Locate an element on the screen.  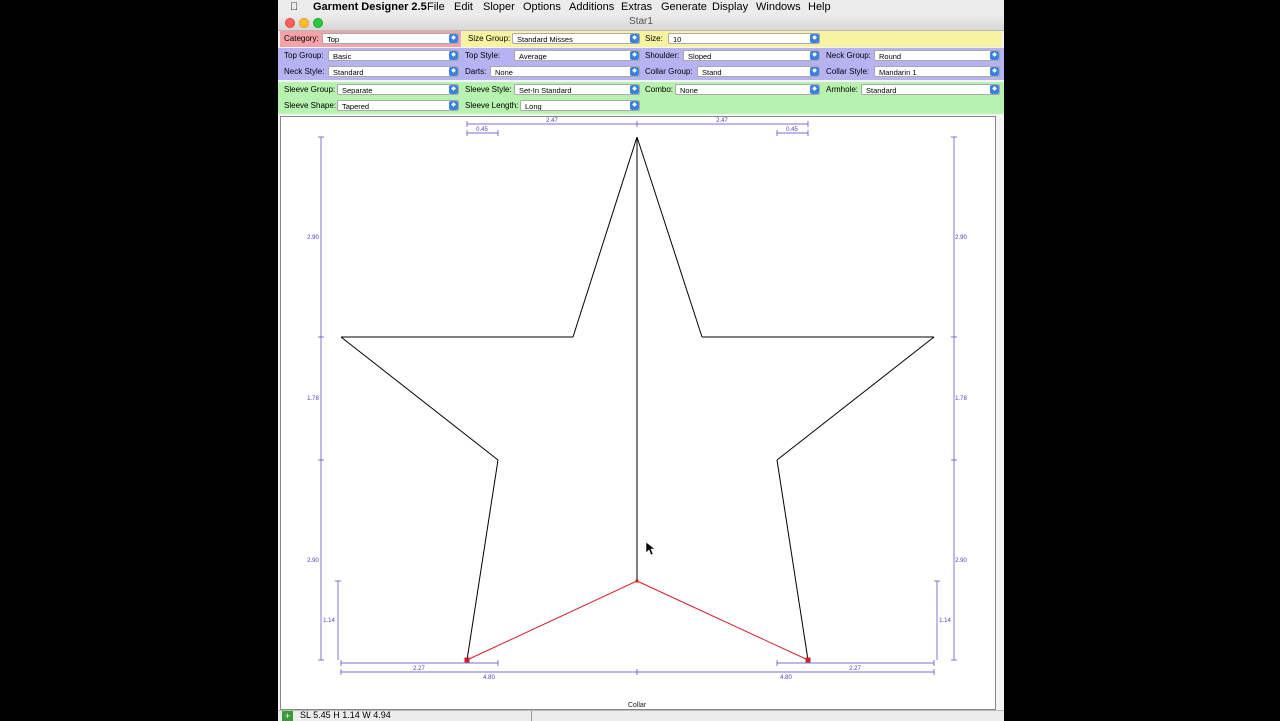
collar-style-label: Collar Style: is located at coordinates (848, 71).